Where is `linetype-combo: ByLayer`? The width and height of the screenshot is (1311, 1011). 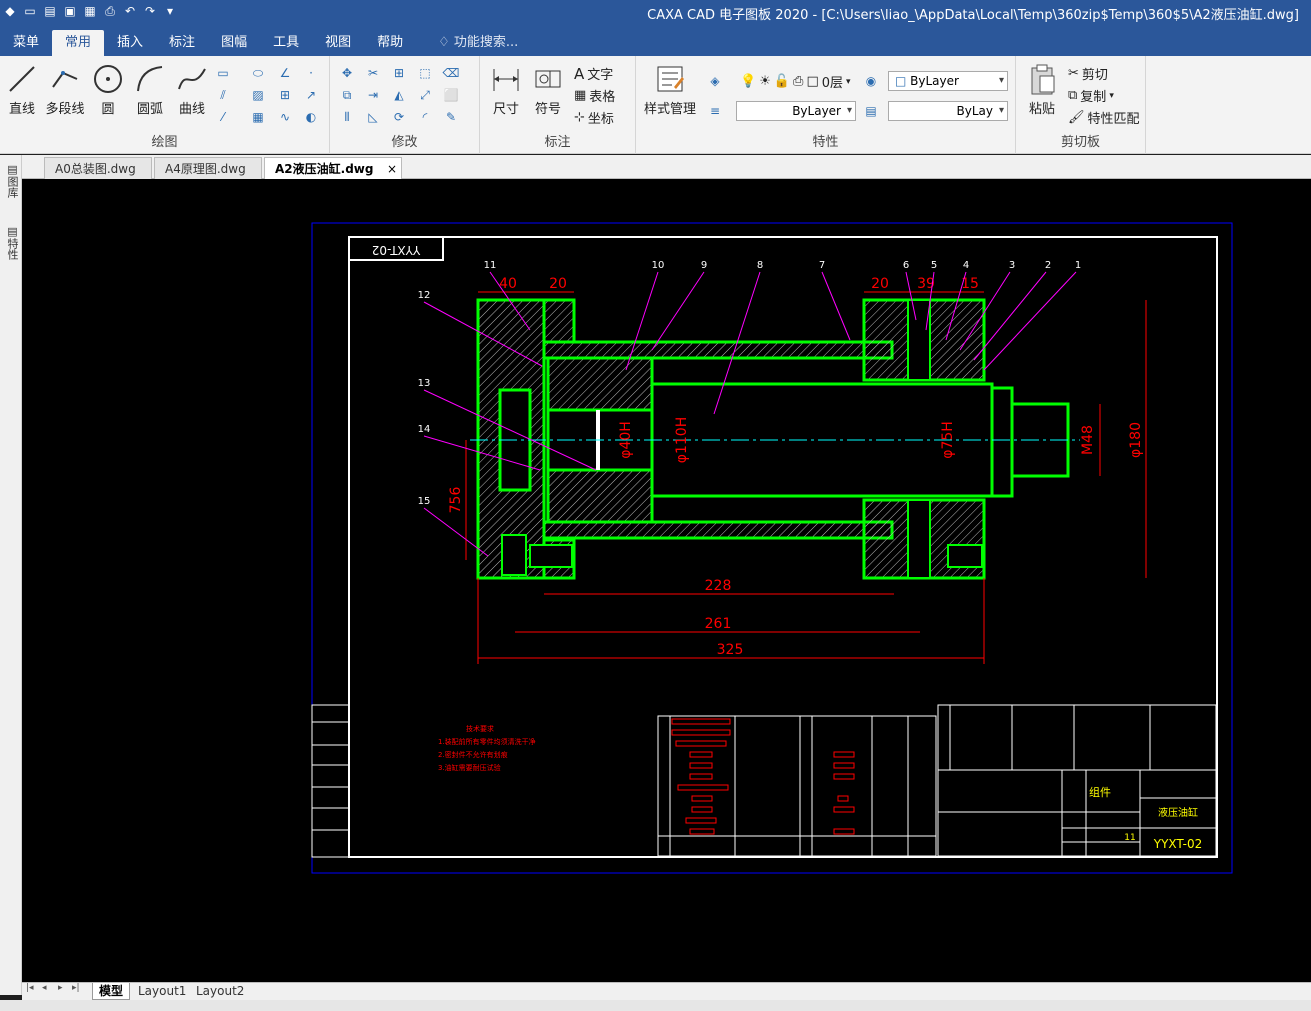
linetype-combo: ByLayer is located at coordinates (796, 111).